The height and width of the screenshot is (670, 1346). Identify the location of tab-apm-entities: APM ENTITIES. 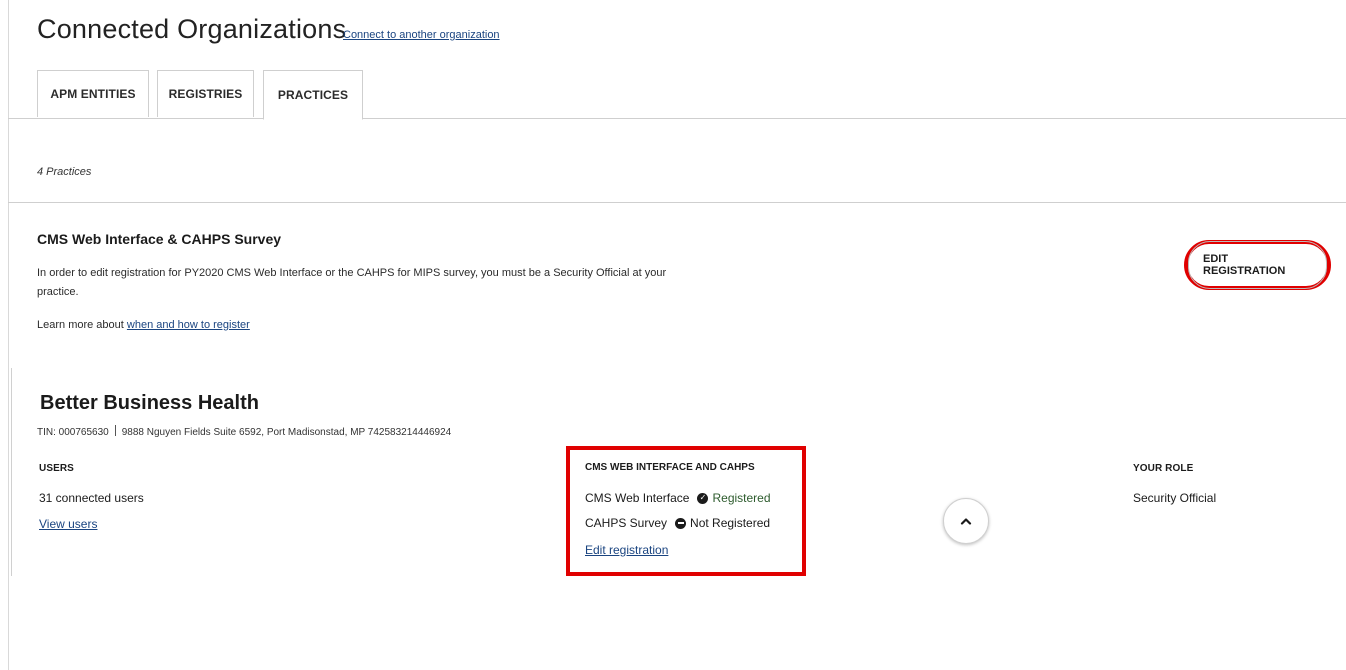
(93, 93).